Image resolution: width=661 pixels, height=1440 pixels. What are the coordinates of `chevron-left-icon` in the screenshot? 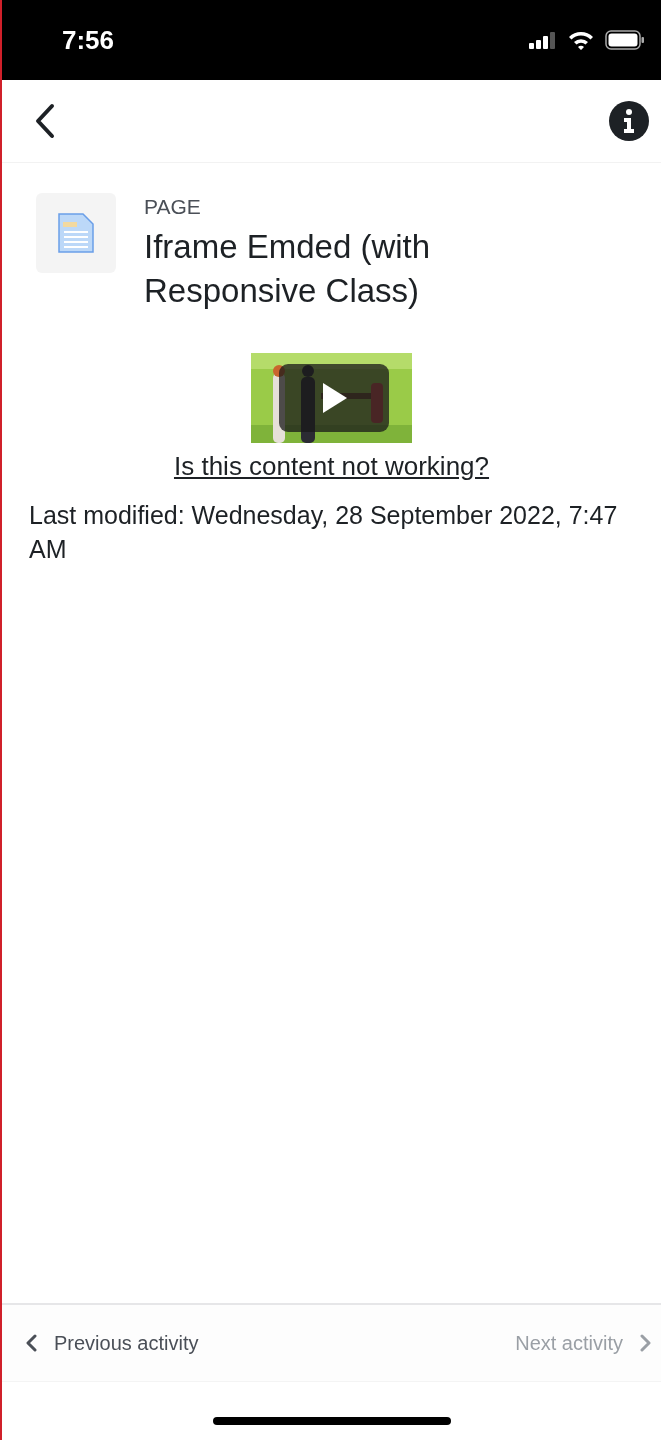 It's located at (32, 1343).